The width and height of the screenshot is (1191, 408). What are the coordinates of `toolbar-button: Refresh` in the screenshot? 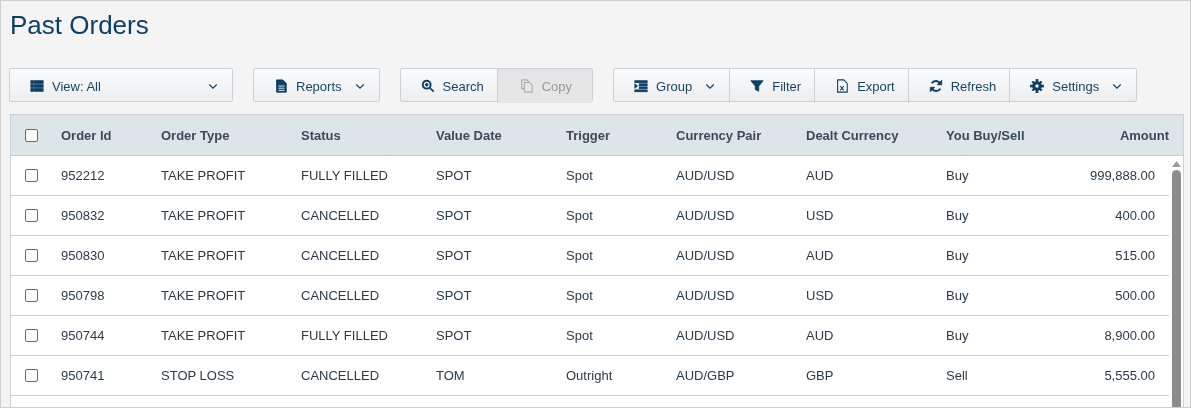 It's located at (959, 86).